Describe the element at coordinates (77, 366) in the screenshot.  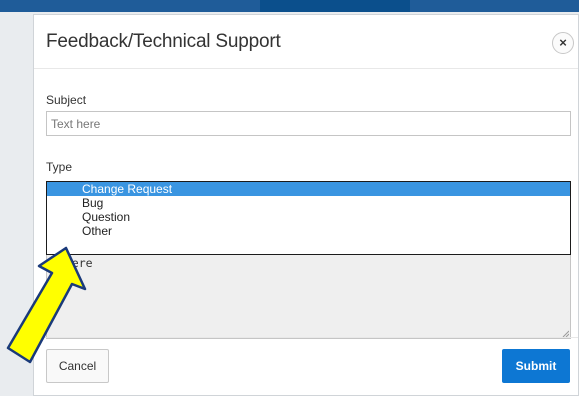
I see `cancel-button: Cancel` at that location.